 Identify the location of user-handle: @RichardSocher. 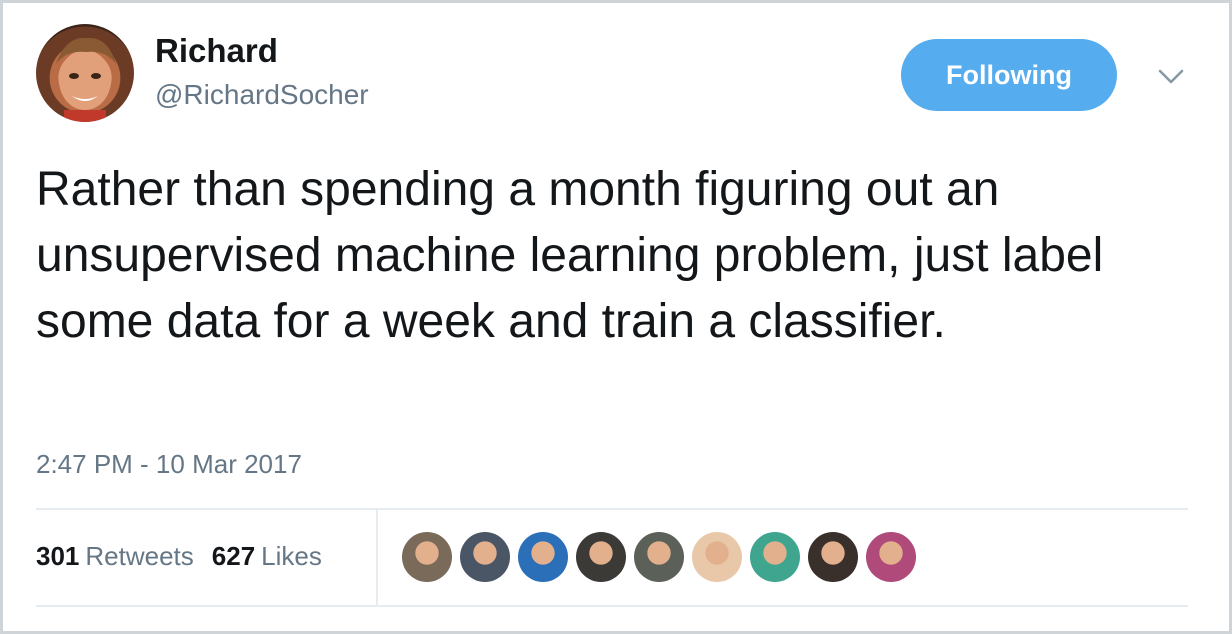
(262, 95).